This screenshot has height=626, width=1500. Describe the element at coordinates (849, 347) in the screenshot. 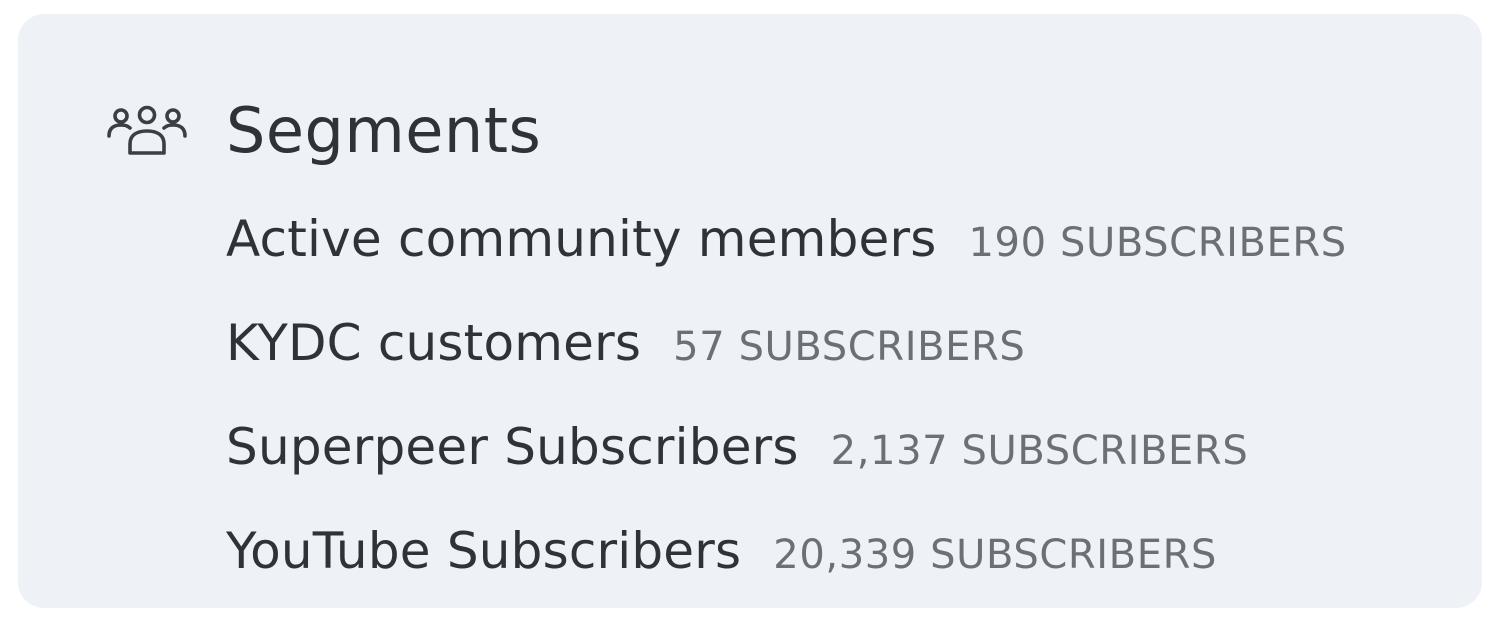

I see `segment-subscriber-count: 57 SUBSCRIBERS` at that location.